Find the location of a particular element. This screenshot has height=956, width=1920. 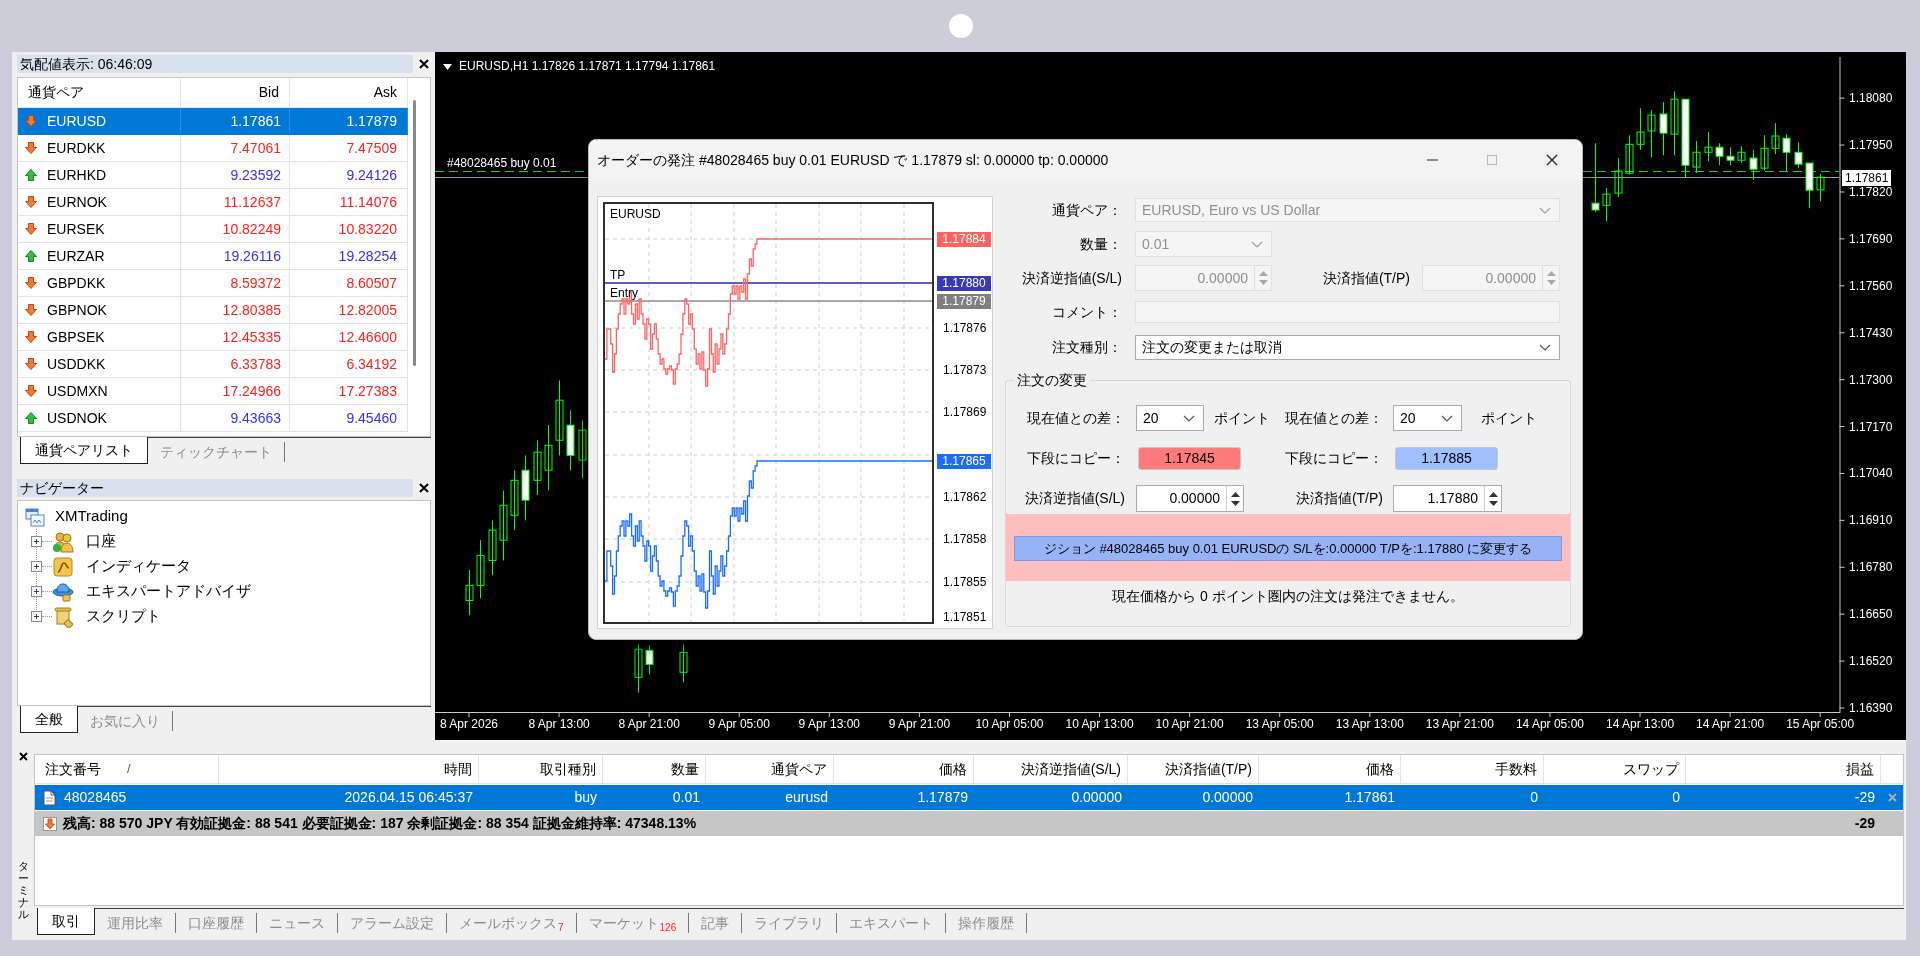

line-label: Entry is located at coordinates (624, 293).